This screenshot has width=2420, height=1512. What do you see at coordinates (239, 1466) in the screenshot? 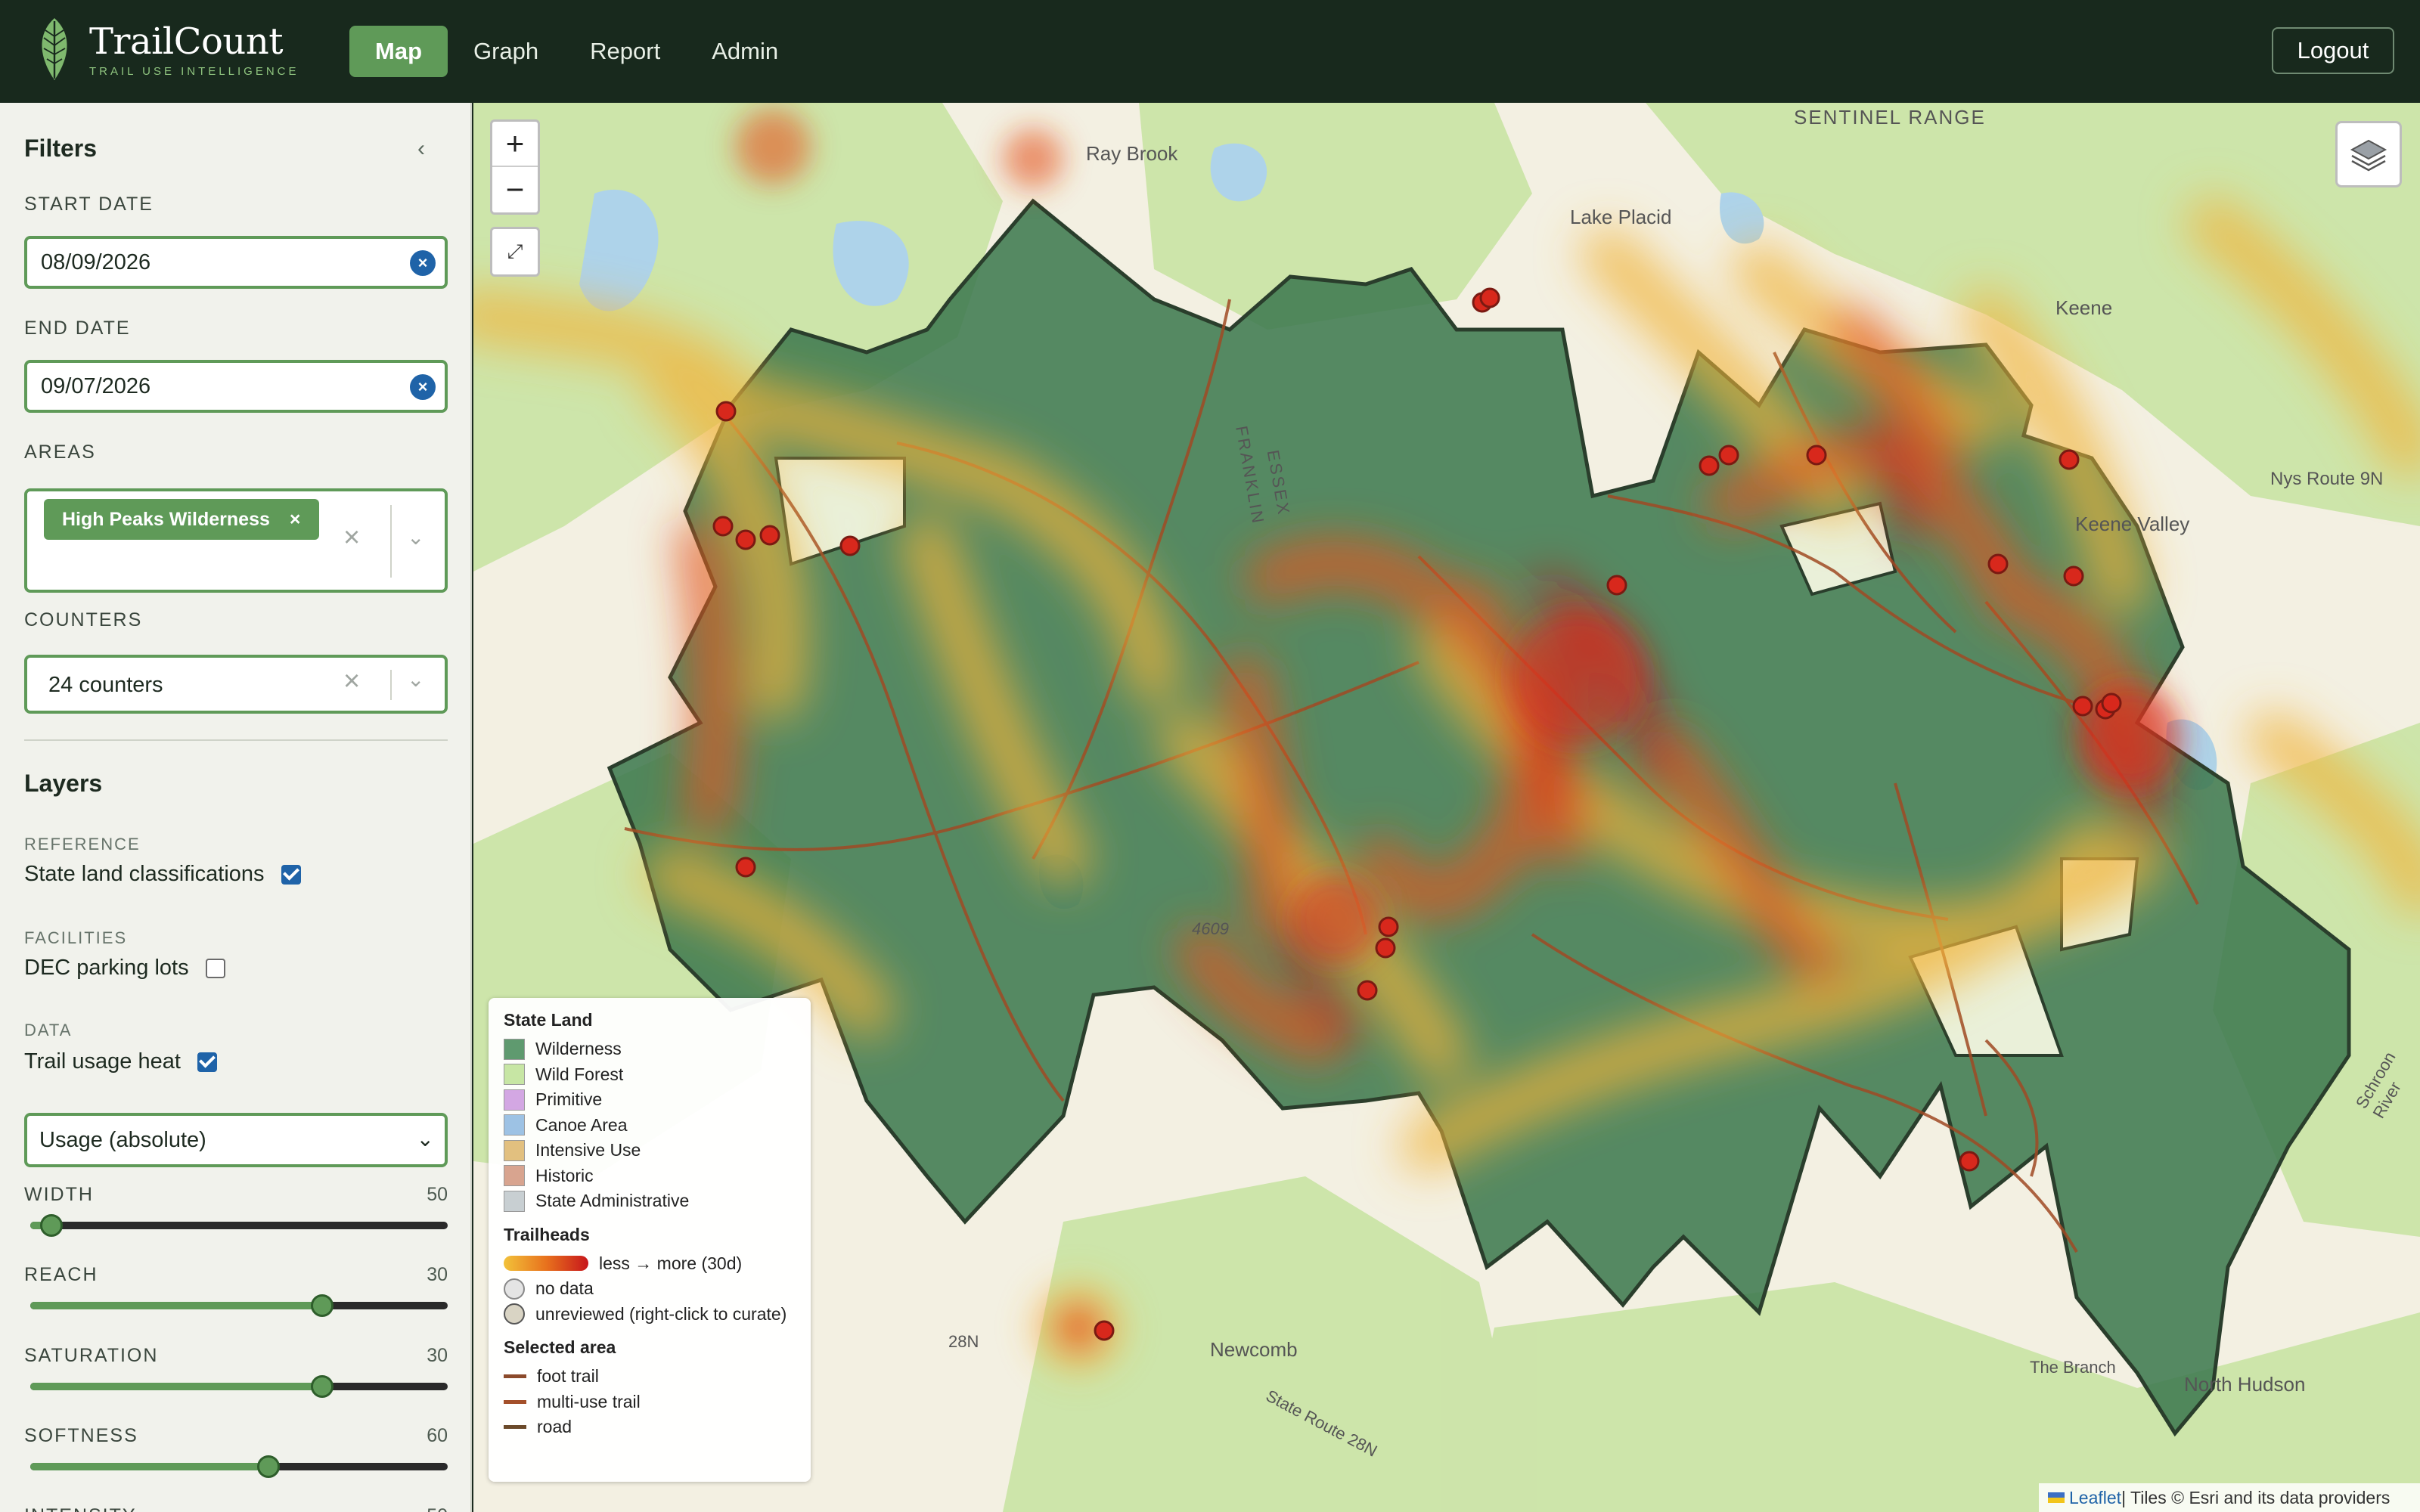
I see `slider-softness` at bounding box center [239, 1466].